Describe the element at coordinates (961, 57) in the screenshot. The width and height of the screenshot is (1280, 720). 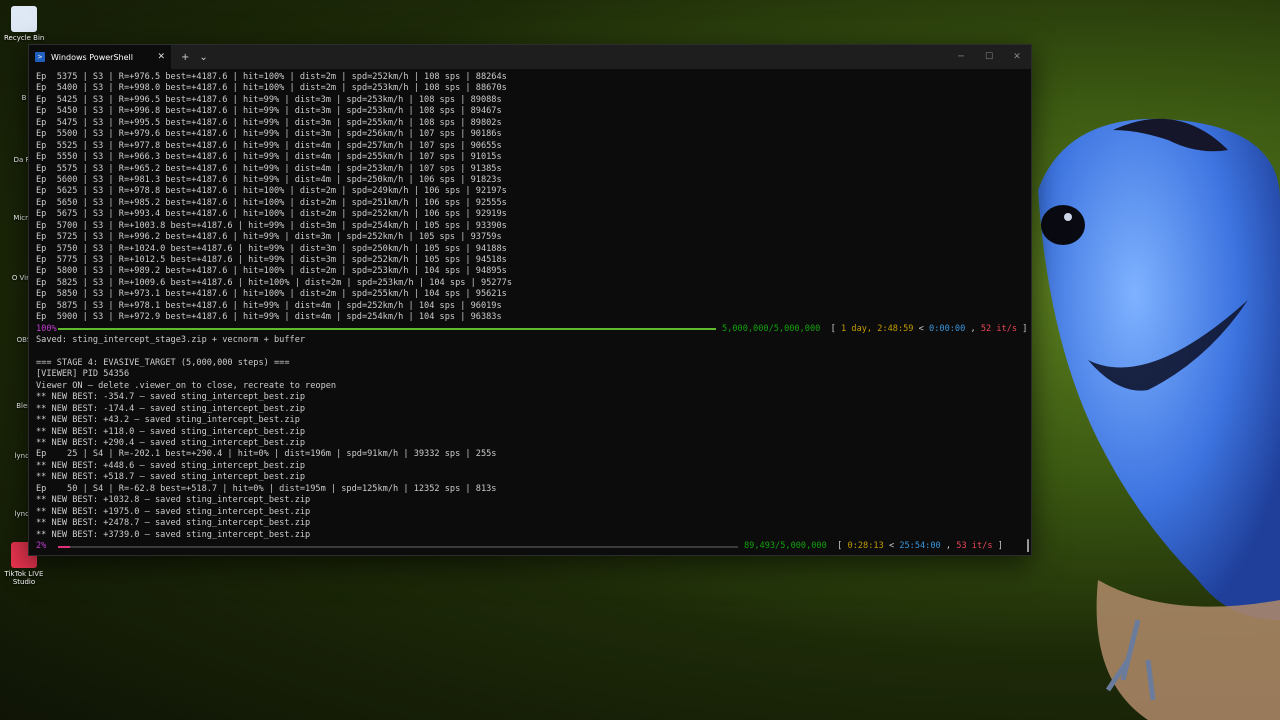
I see `minimize-button: ─` at that location.